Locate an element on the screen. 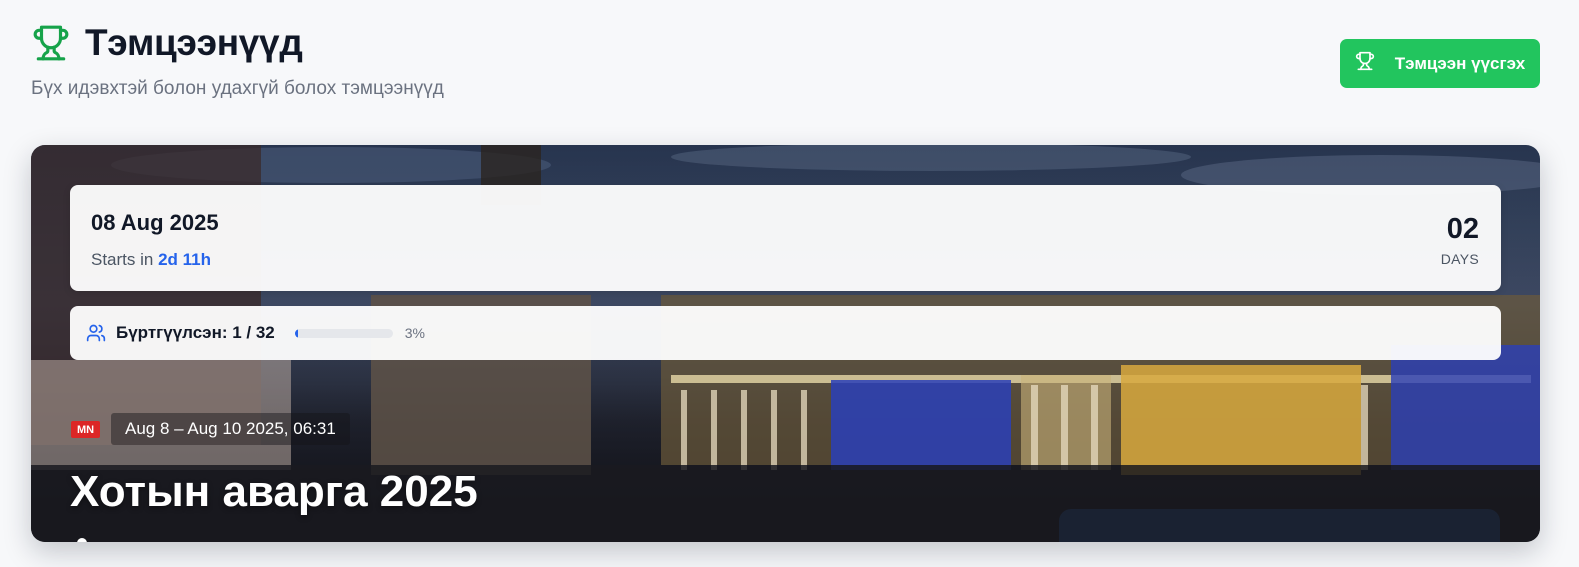 The height and width of the screenshot is (567, 1579). country-flag-badge: MN is located at coordinates (85, 429).